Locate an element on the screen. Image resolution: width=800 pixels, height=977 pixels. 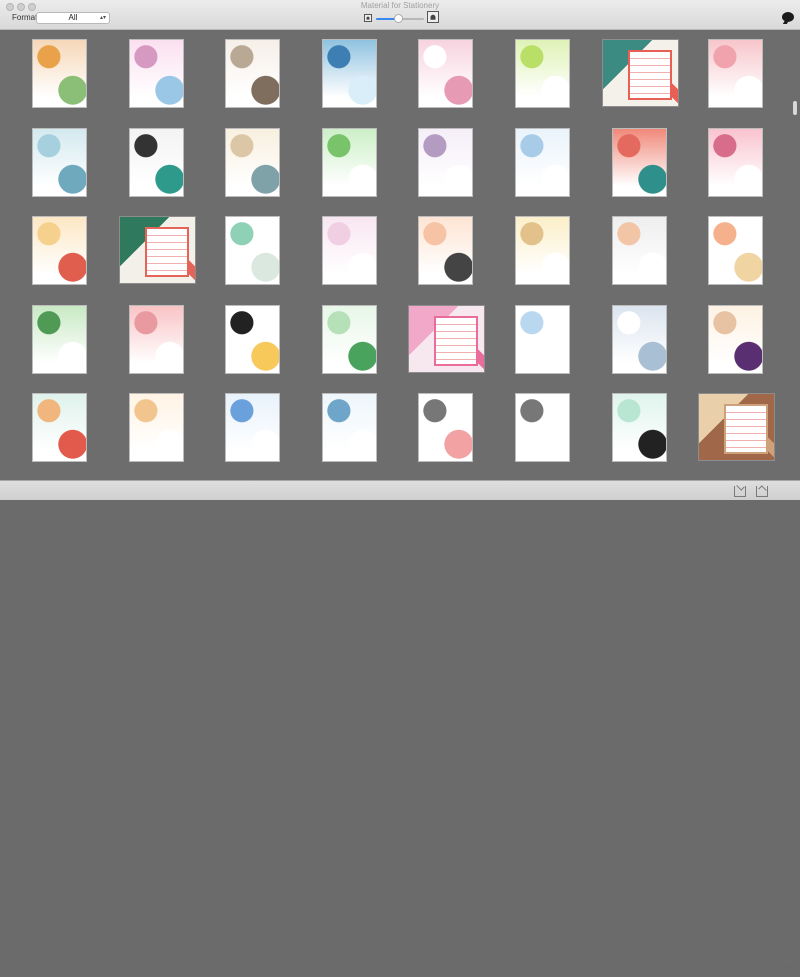
photo-large-icon is located at coordinates (433, 17).